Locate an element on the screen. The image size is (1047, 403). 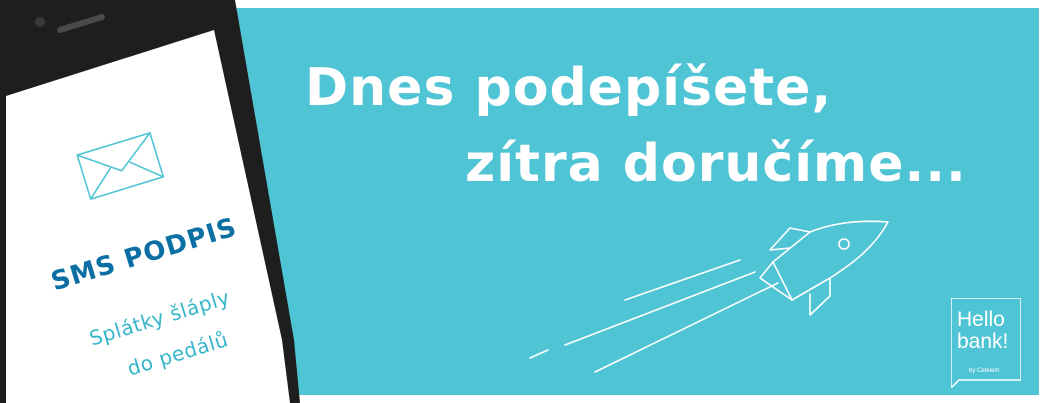
logo-line-2: bank! is located at coordinates (983, 341).